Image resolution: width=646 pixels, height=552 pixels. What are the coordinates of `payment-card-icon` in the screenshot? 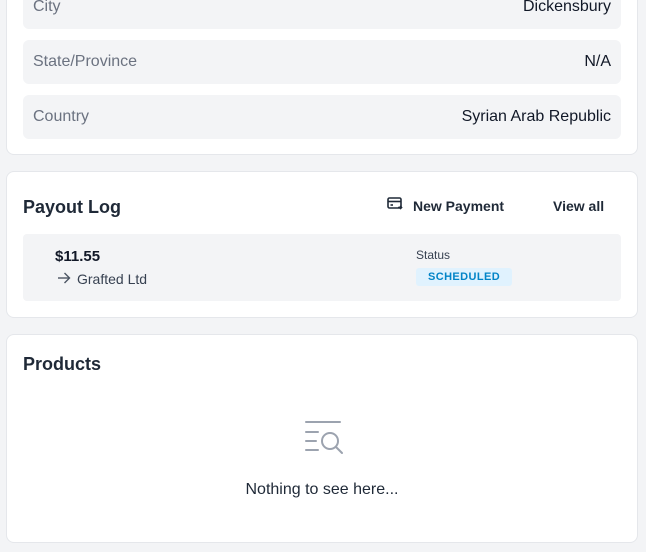 It's located at (395, 205).